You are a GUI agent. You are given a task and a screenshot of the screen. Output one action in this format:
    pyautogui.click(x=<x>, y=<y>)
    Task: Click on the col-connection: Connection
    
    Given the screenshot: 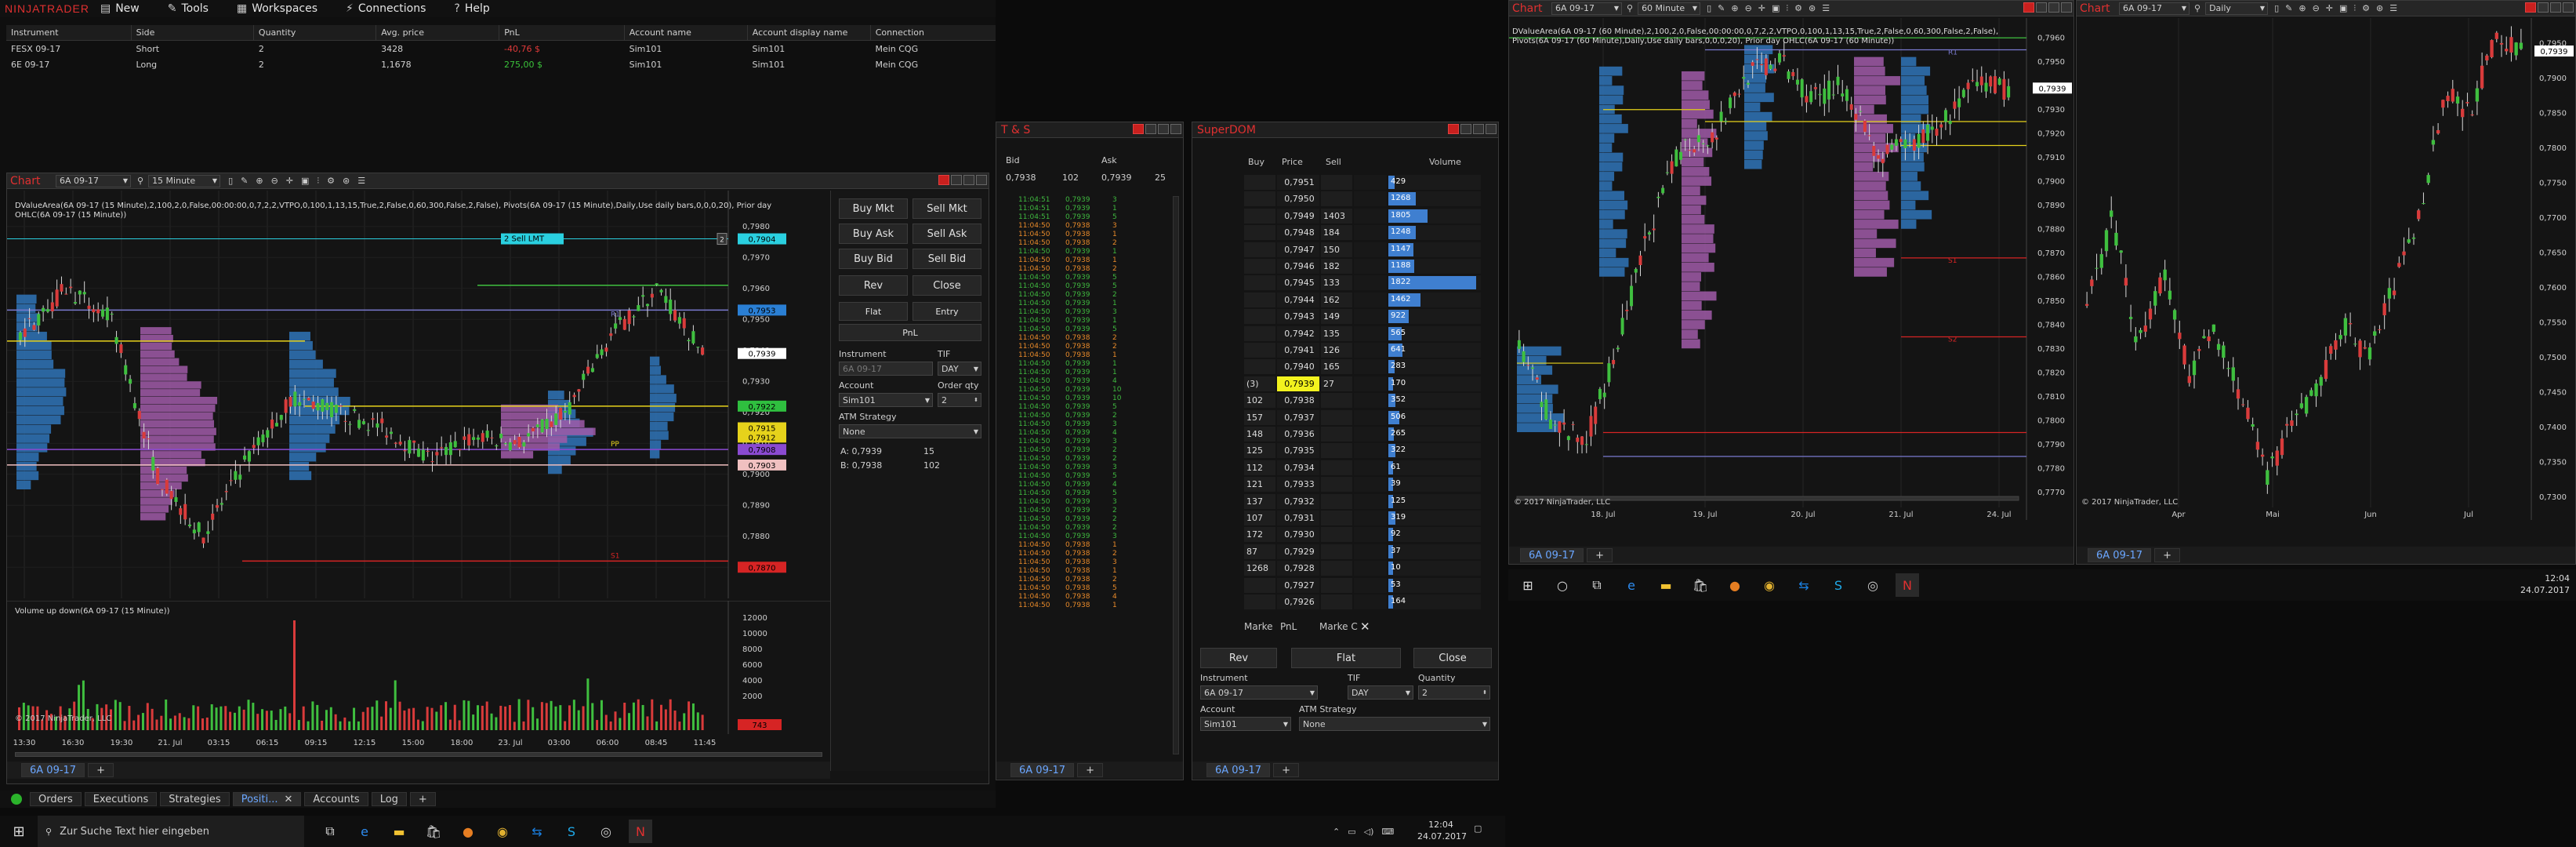 What is the action you would take?
    pyautogui.click(x=934, y=32)
    